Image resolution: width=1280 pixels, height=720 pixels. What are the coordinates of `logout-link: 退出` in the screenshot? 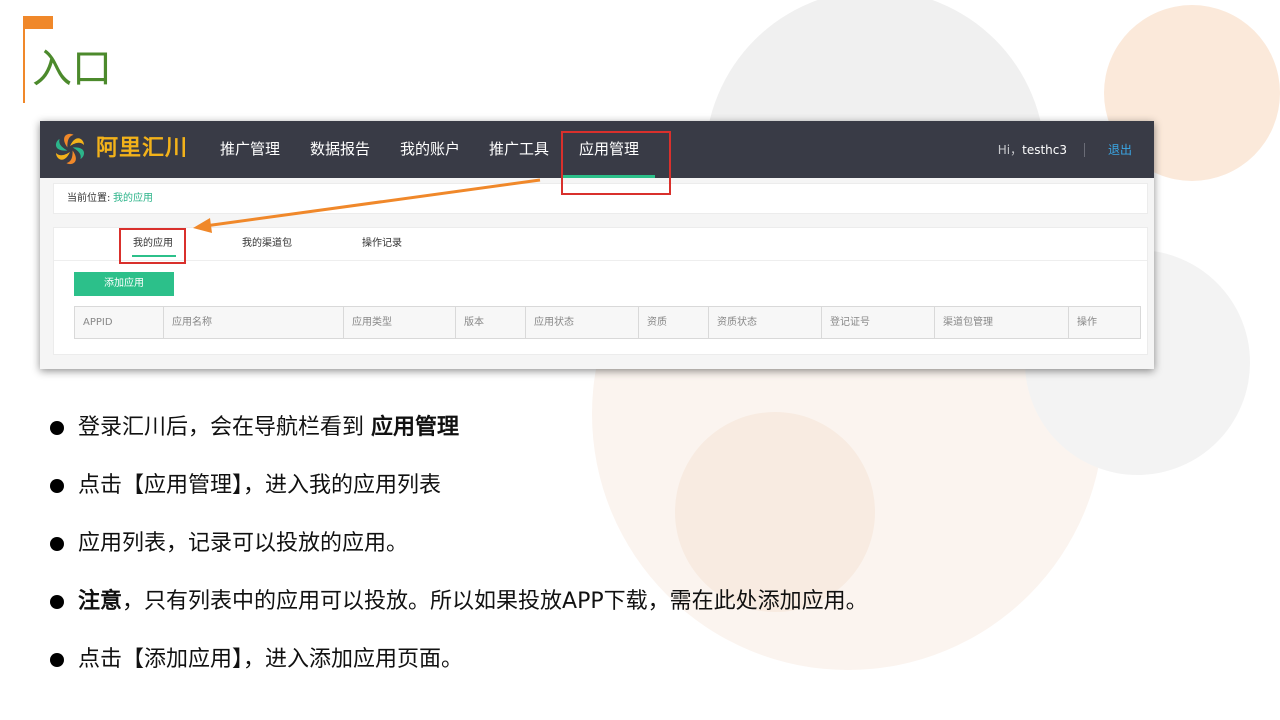 It's located at (1120, 150).